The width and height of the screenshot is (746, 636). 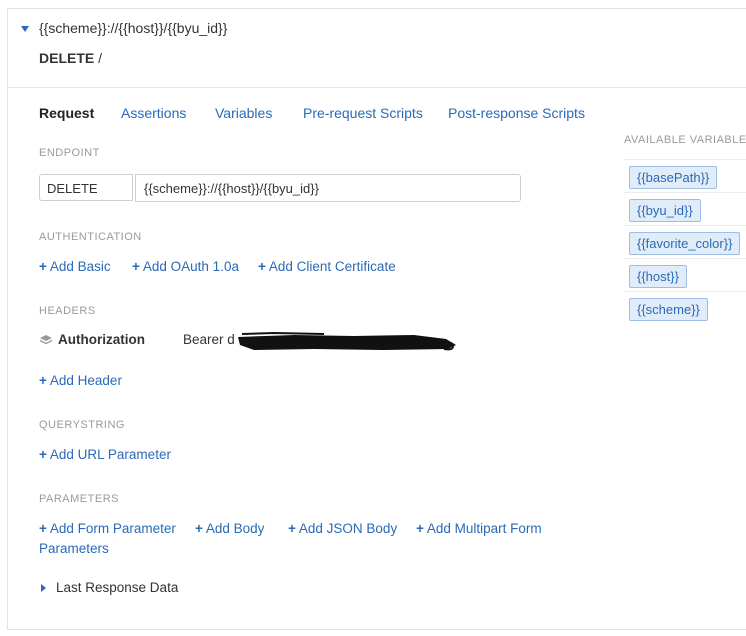 What do you see at coordinates (110, 454) in the screenshot?
I see `add-url-parameter-label: Add URL Parameter` at bounding box center [110, 454].